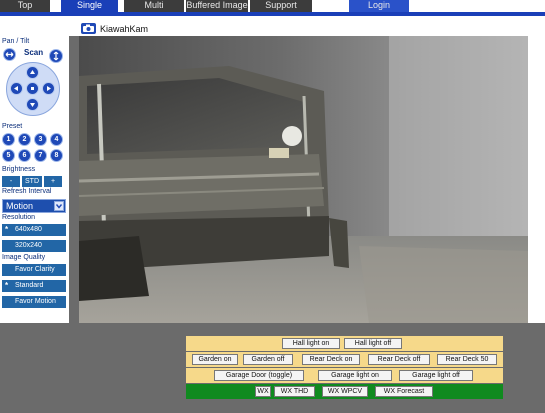 This screenshot has width=545, height=413. I want to click on refresh-interval-label: Refresh Interval, so click(27, 191).